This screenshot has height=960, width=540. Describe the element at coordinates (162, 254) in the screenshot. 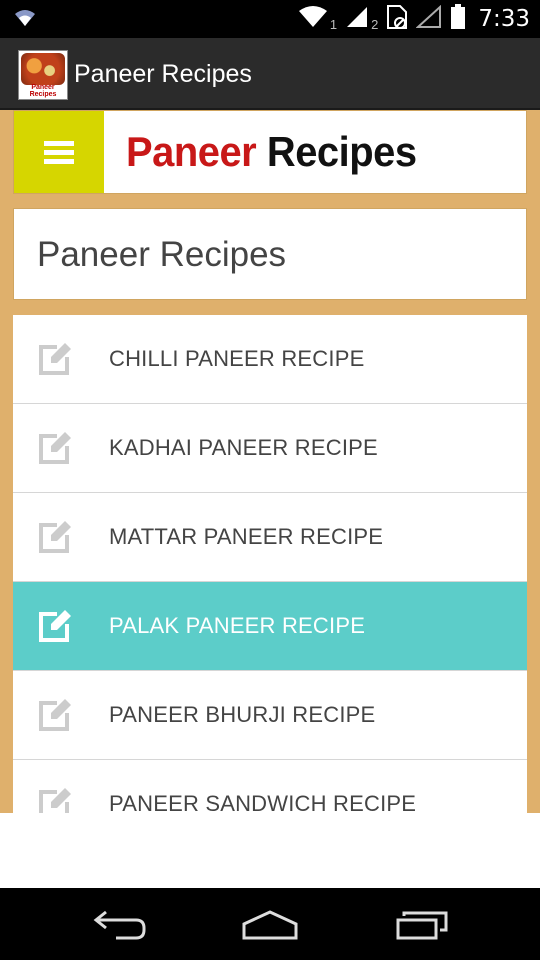

I see `page-title: Paneer Recipes` at that location.